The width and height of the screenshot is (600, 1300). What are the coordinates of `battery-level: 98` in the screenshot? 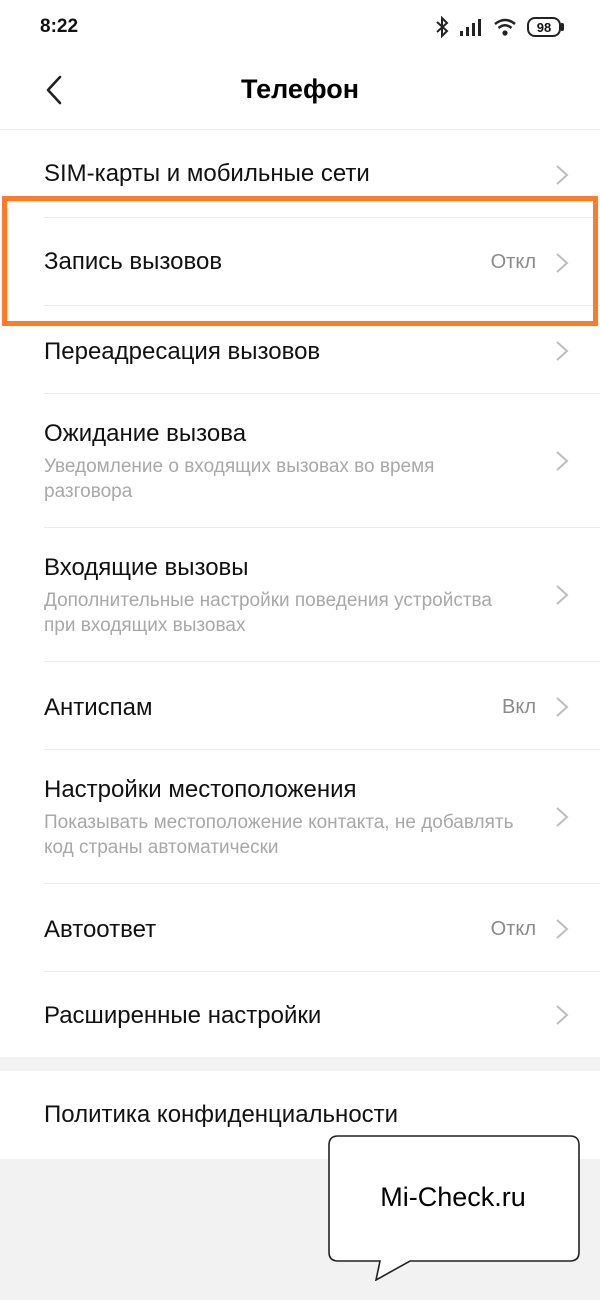 It's located at (544, 27).